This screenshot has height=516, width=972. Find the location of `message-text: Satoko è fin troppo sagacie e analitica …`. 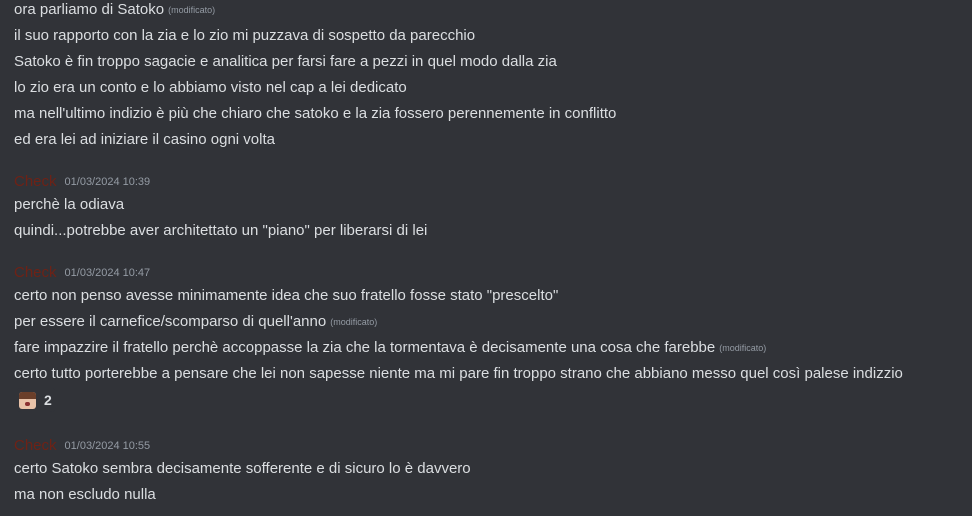

message-text: Satoko è fin troppo sagacie e analitica … is located at coordinates (285, 61).